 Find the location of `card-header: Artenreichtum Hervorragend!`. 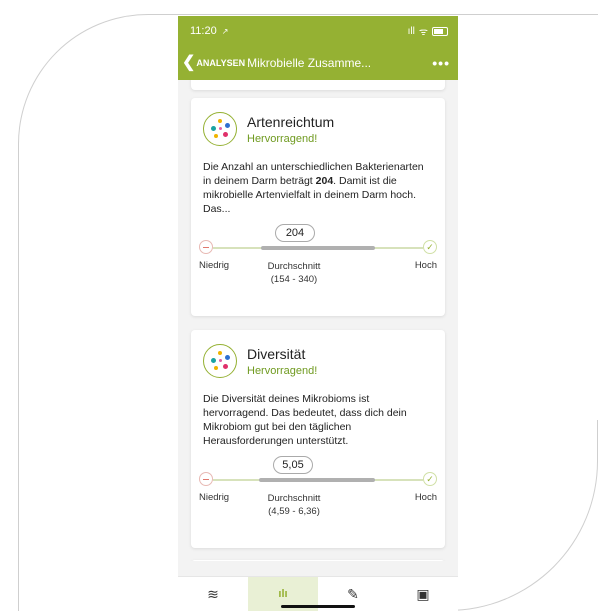

card-header: Artenreichtum Hervorragend! is located at coordinates (318, 122).